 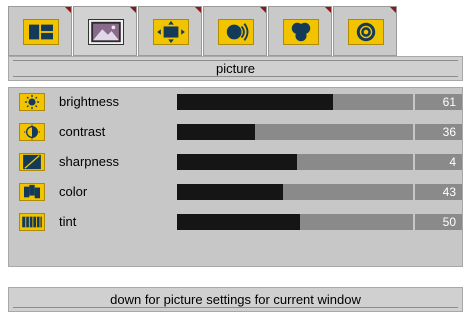 What do you see at coordinates (32, 222) in the screenshot?
I see `tint-icon` at bounding box center [32, 222].